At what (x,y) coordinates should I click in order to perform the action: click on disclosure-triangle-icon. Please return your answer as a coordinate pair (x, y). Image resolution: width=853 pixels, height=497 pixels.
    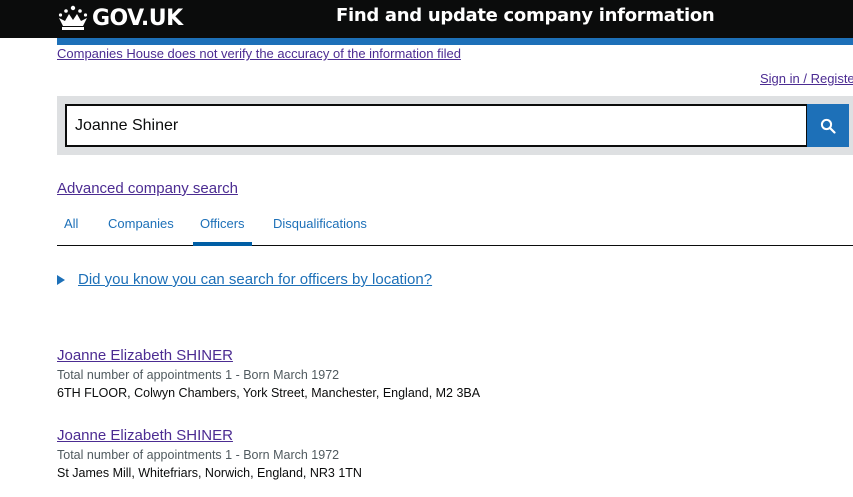
    Looking at the image, I should click on (61, 279).